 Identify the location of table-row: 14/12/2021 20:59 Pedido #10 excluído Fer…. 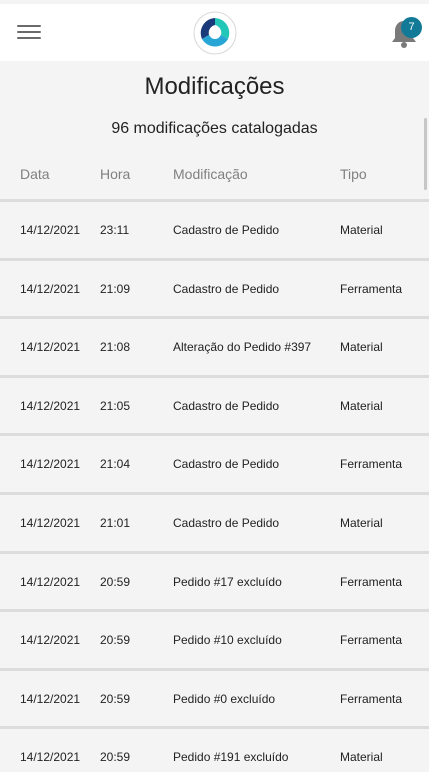
(214, 638).